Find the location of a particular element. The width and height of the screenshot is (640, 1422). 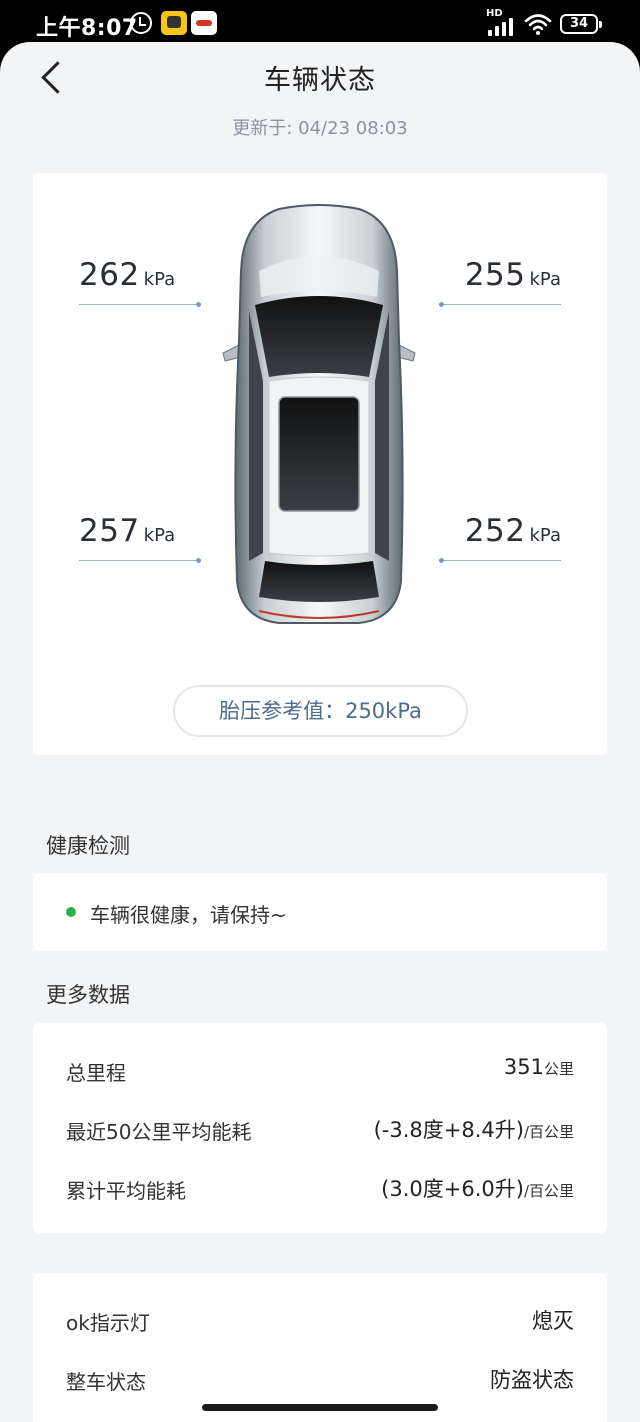

status-row-value: 防盗状态 is located at coordinates (532, 1380).